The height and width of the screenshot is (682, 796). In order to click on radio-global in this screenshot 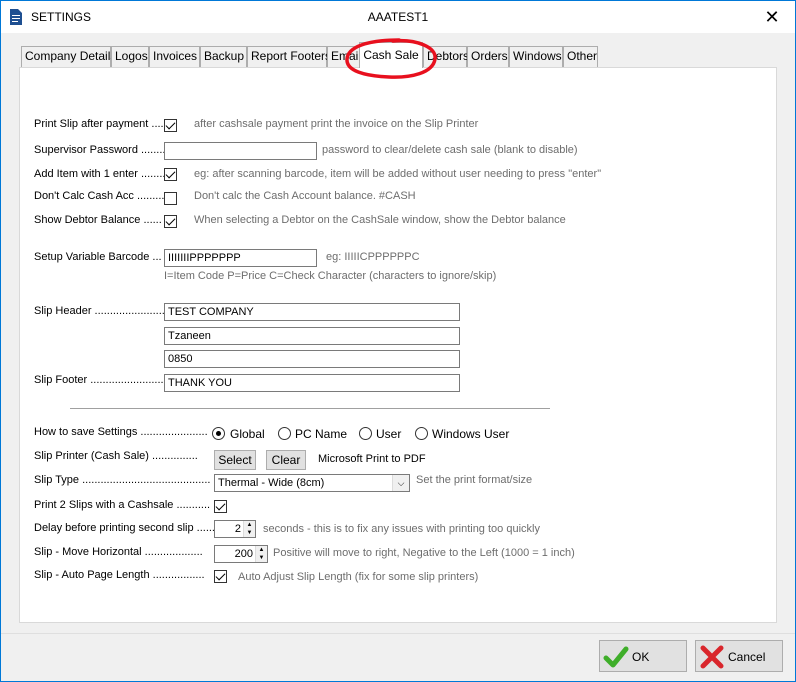, I will do `click(218, 433)`.